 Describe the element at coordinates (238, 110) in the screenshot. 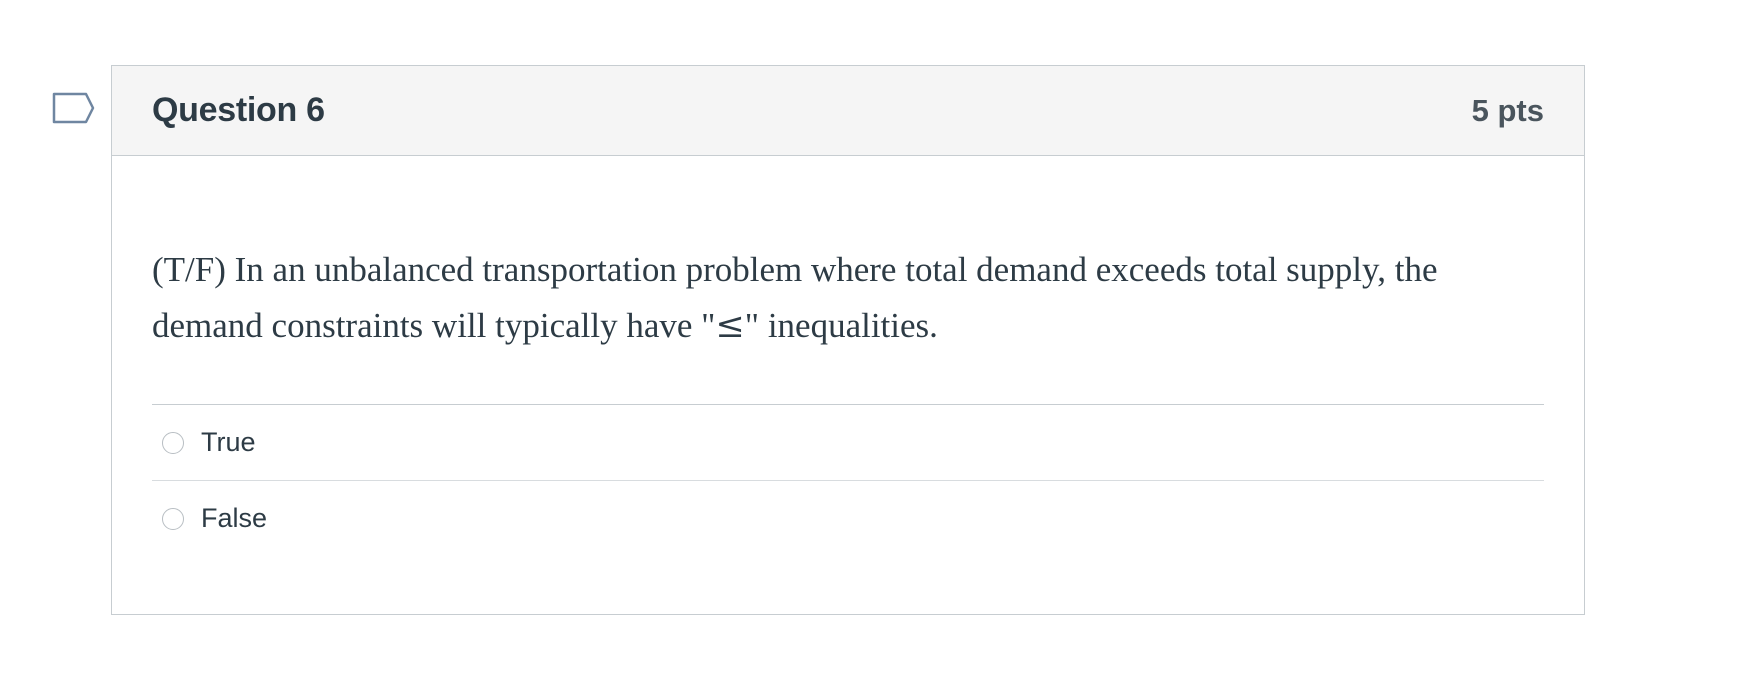

I see `question-title: Question 6` at that location.